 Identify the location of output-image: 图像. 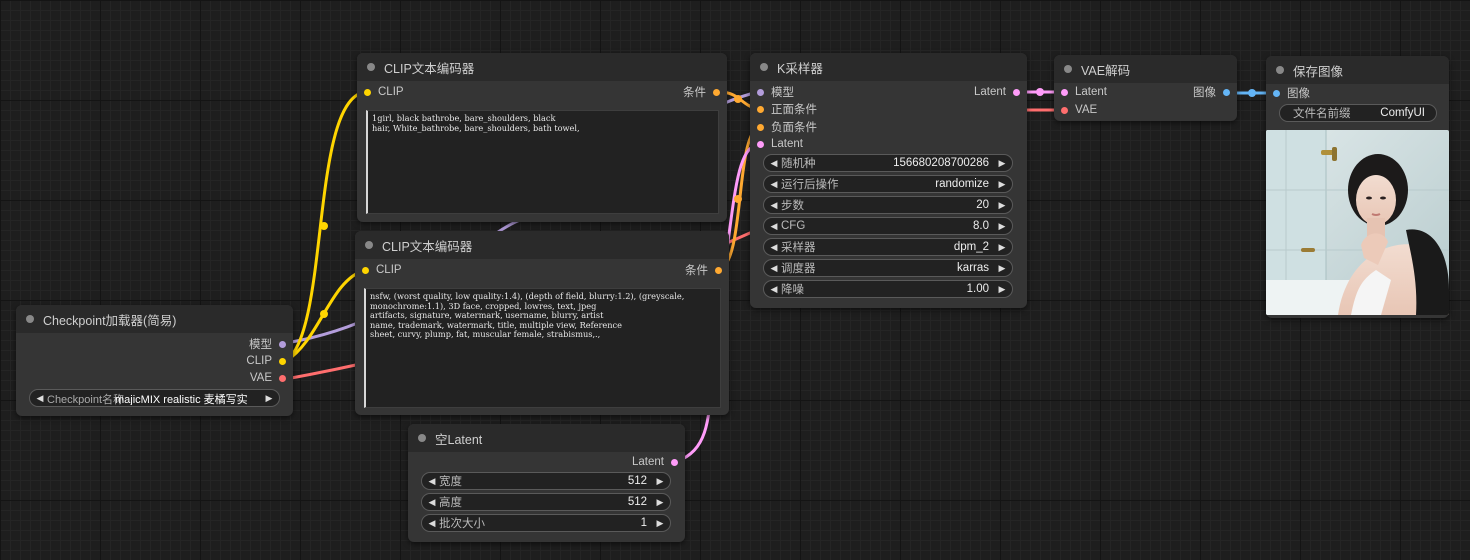
(1211, 92).